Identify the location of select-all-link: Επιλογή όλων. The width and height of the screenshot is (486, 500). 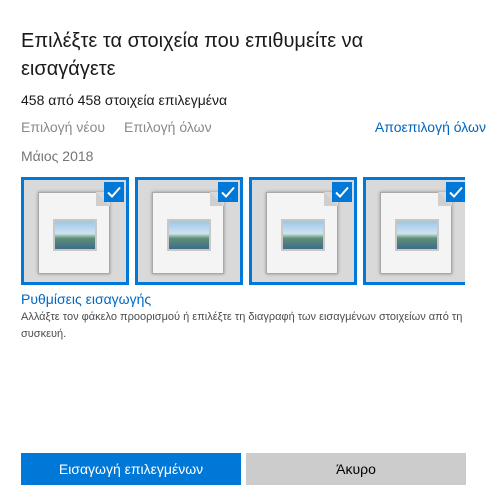
(168, 127).